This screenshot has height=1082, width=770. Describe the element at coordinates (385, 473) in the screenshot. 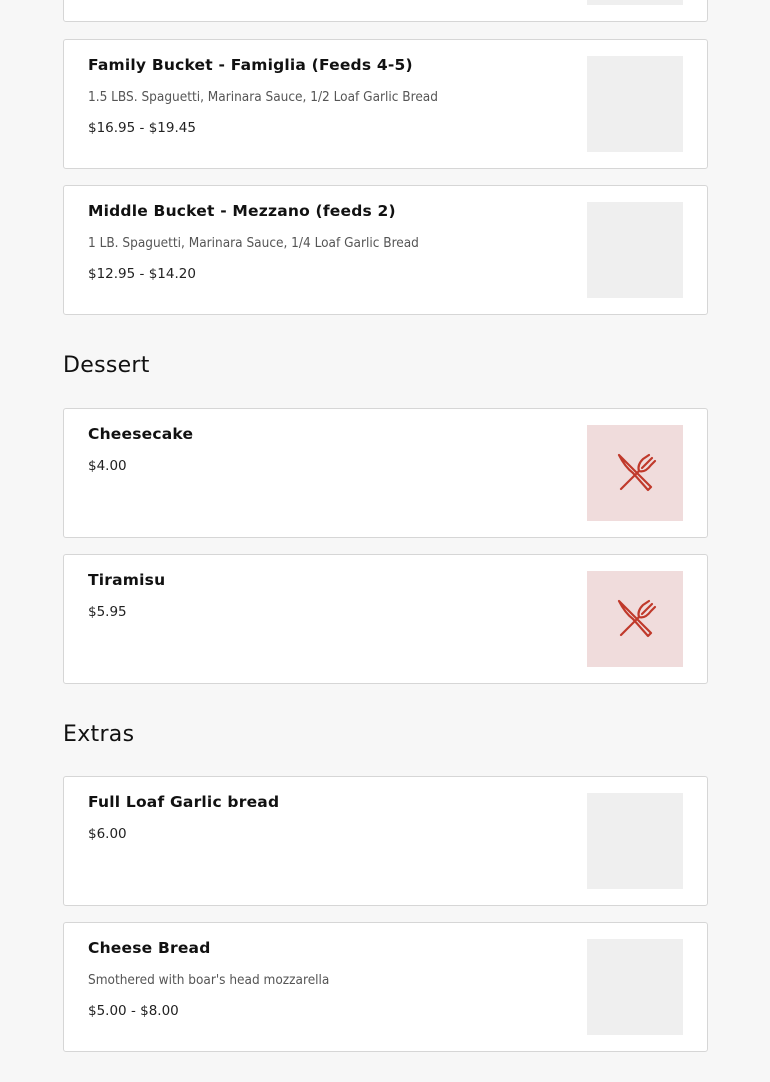

I see `menu-item-card: Cheesecake $4.00` at that location.